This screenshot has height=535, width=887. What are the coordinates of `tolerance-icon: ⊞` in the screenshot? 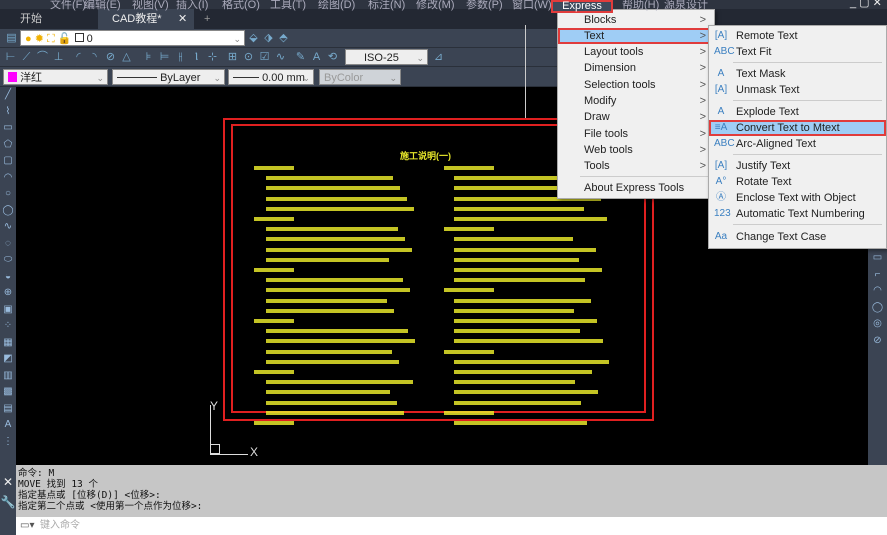 It's located at (232, 57).